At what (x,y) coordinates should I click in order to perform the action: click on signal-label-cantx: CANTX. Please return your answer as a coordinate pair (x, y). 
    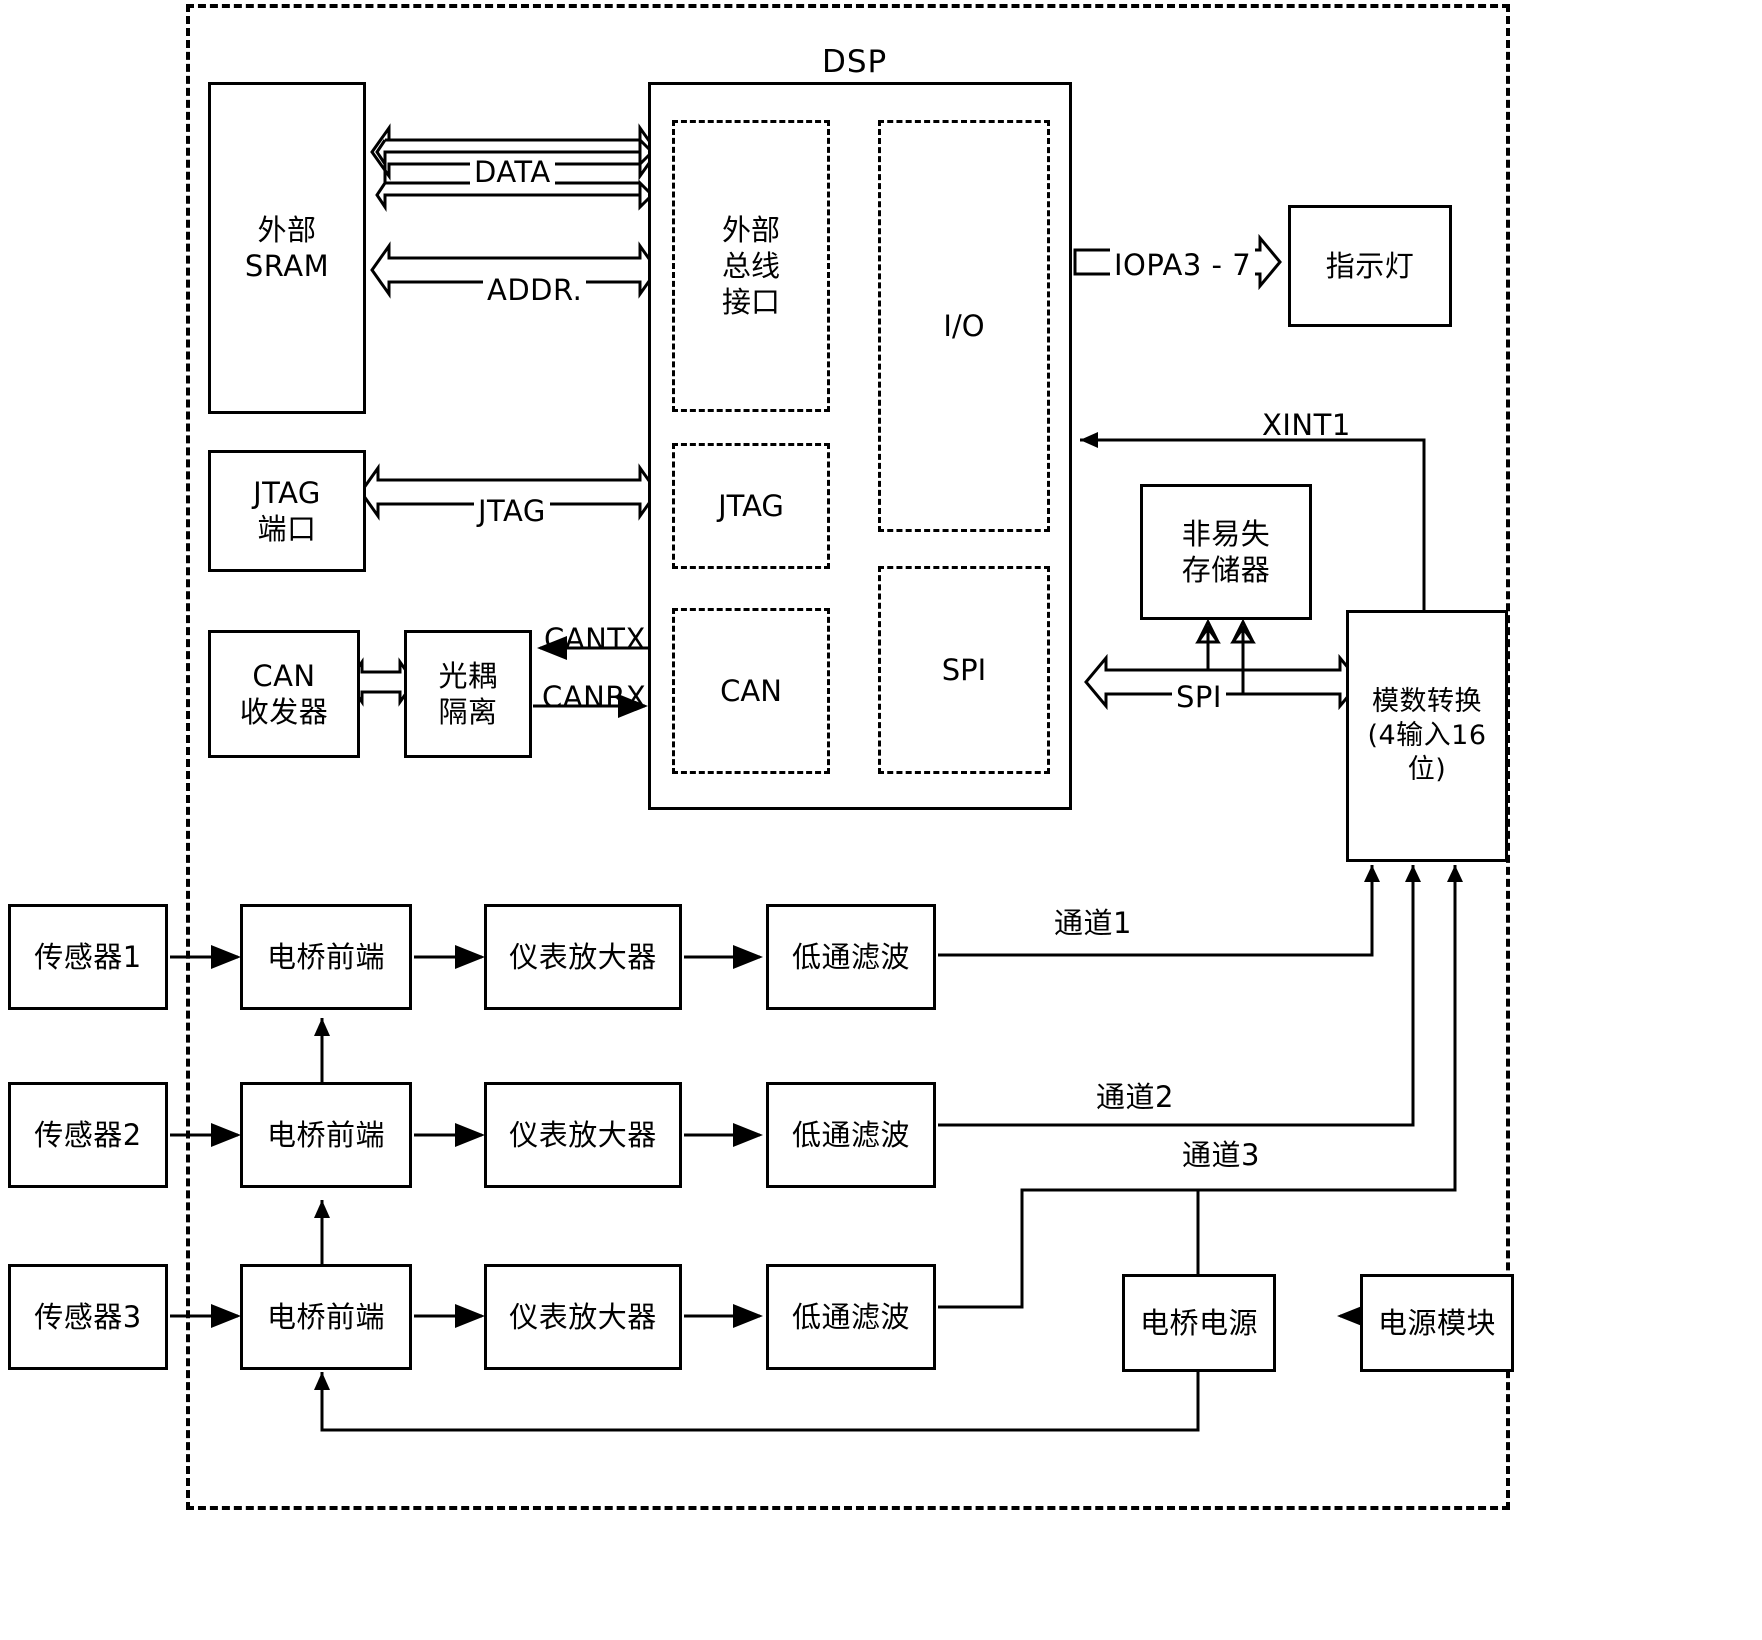
    Looking at the image, I should click on (595, 639).